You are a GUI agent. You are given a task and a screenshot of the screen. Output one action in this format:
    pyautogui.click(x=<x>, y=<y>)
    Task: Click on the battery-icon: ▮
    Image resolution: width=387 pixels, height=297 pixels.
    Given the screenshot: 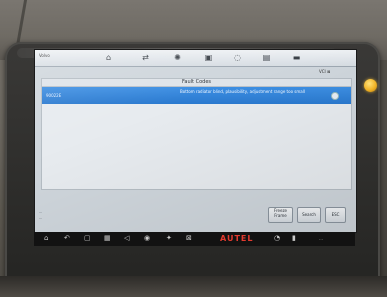 What is the action you would take?
    pyautogui.click(x=294, y=238)
    